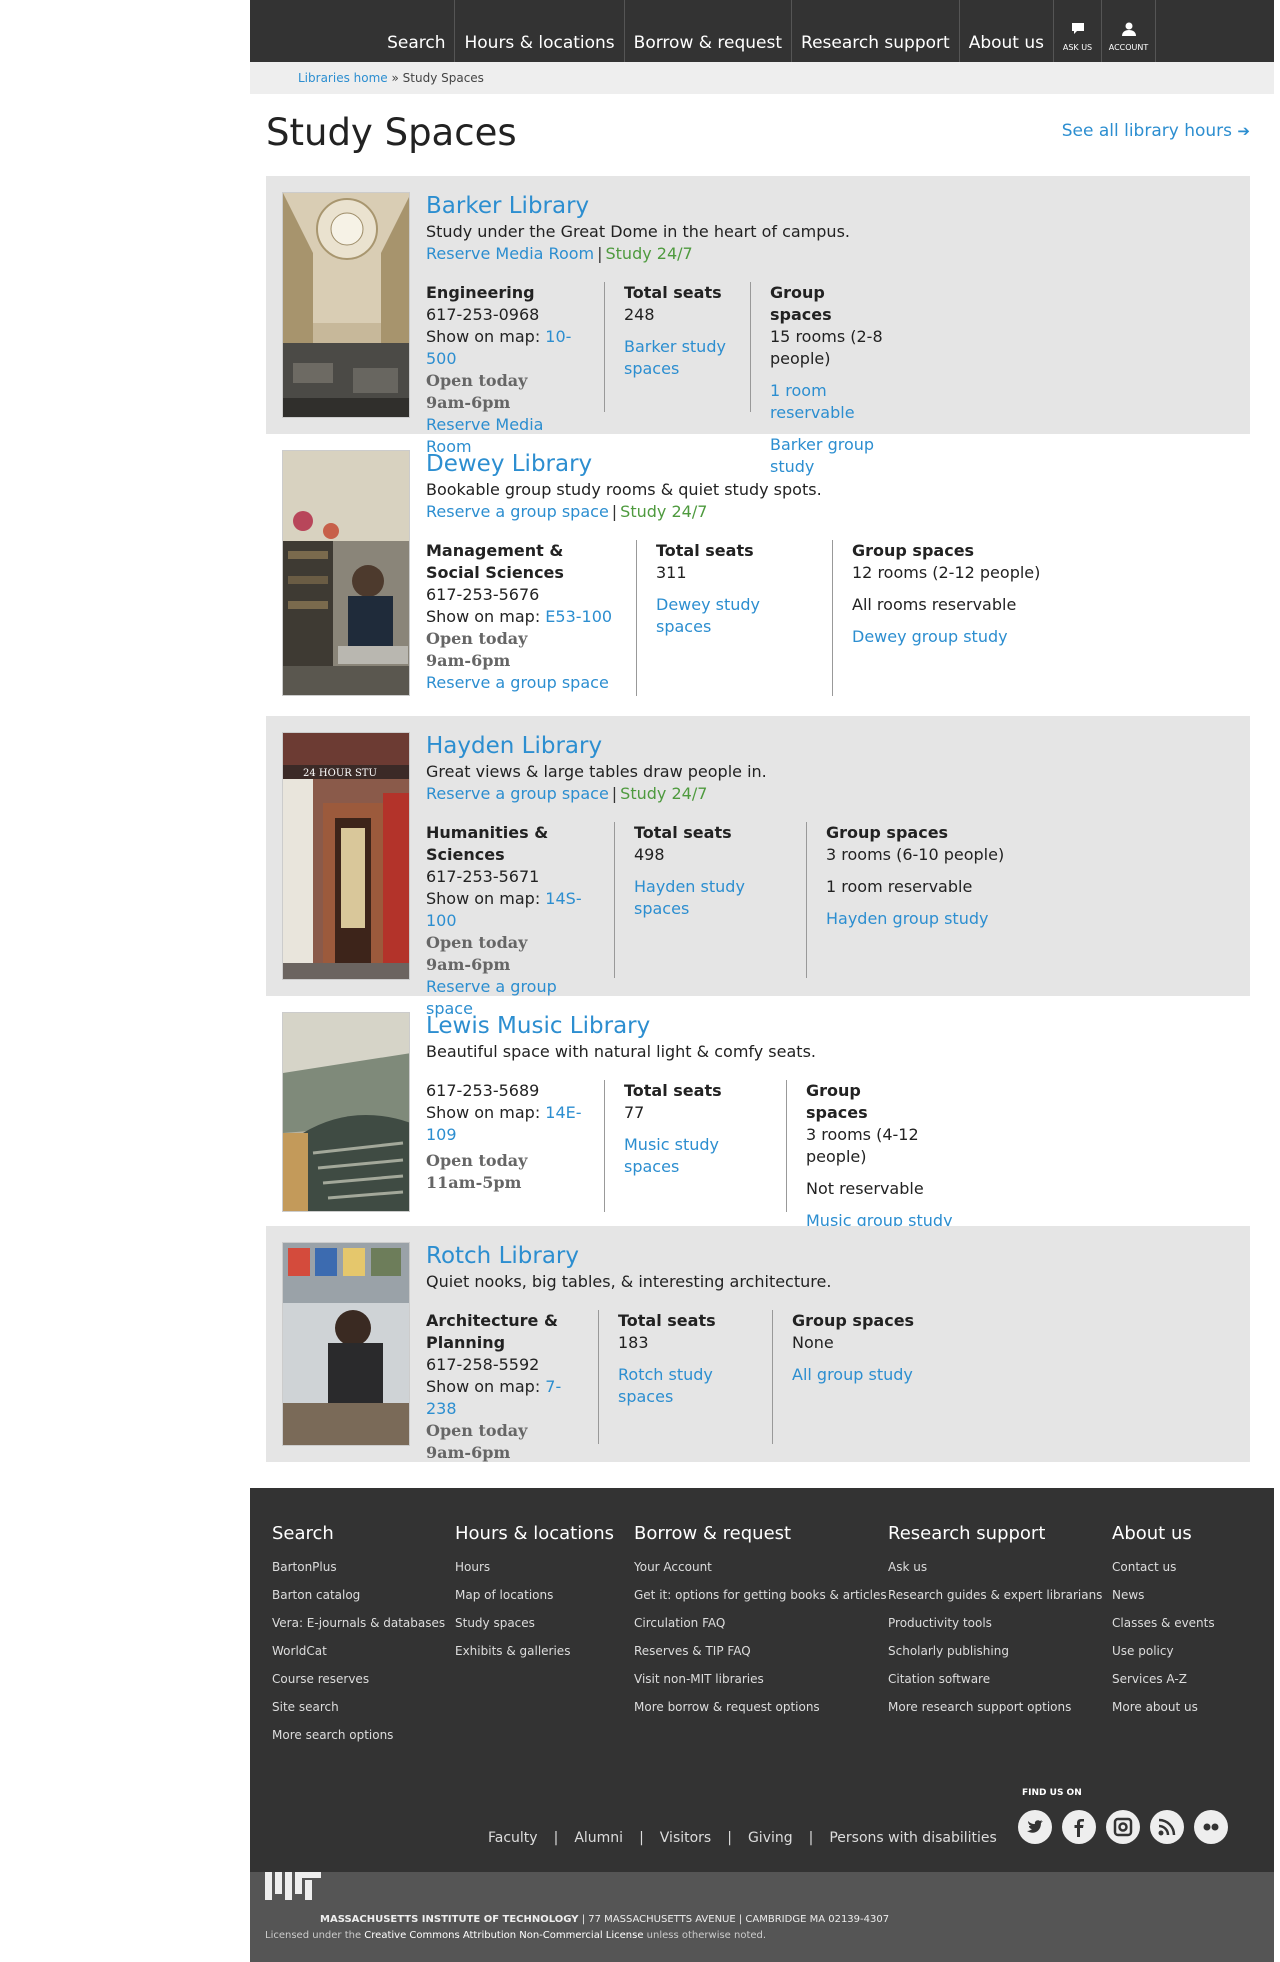  Describe the element at coordinates (477, 380) in the screenshot. I see `open-today-label: Open today` at that location.